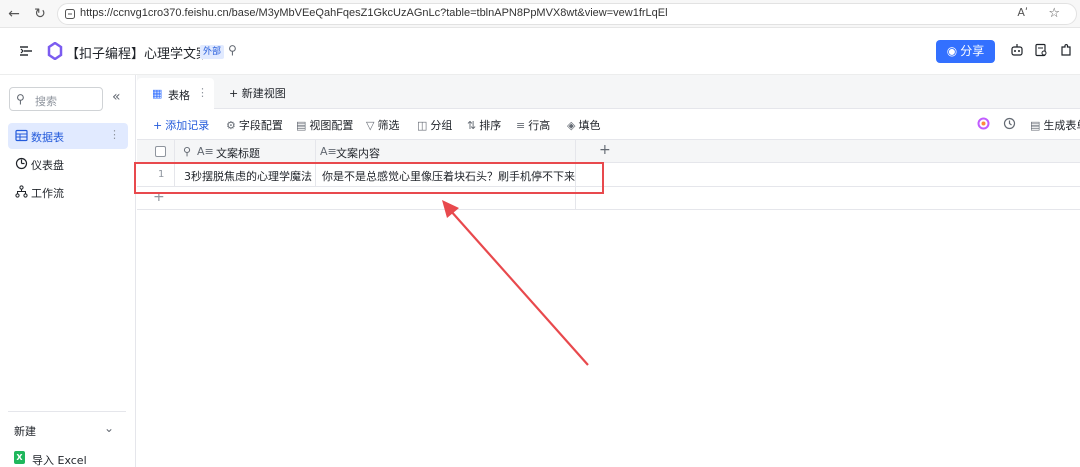 This screenshot has width=1080, height=467. I want to click on row-height-icon: ≡, so click(521, 125).